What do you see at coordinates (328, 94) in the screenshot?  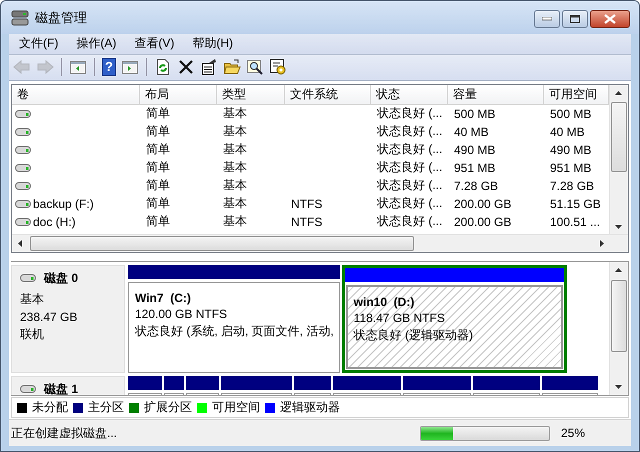 I see `column-header: 文件系统` at bounding box center [328, 94].